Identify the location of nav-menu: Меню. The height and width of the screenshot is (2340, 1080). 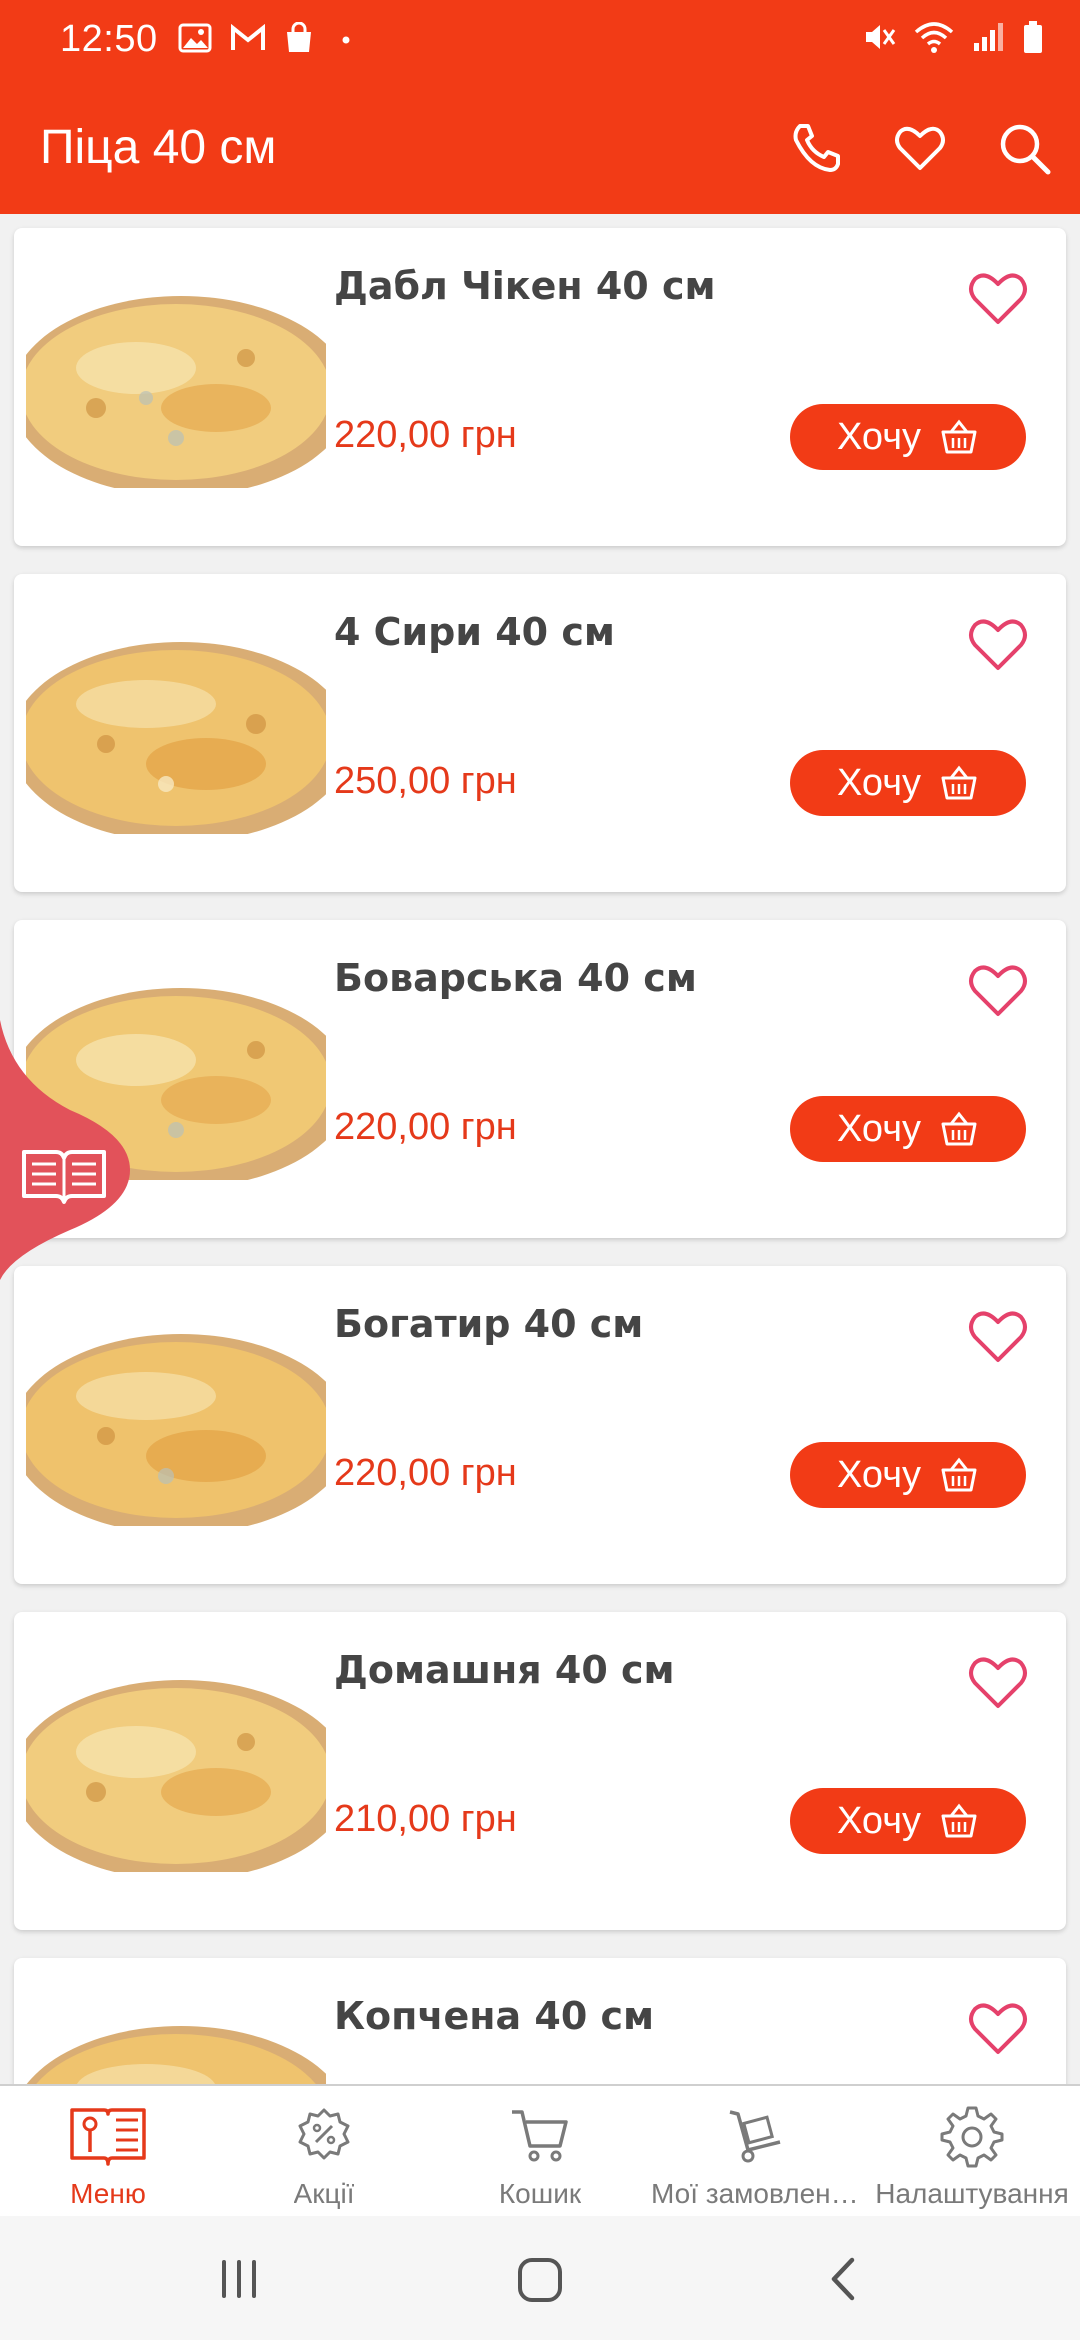
(108, 2151).